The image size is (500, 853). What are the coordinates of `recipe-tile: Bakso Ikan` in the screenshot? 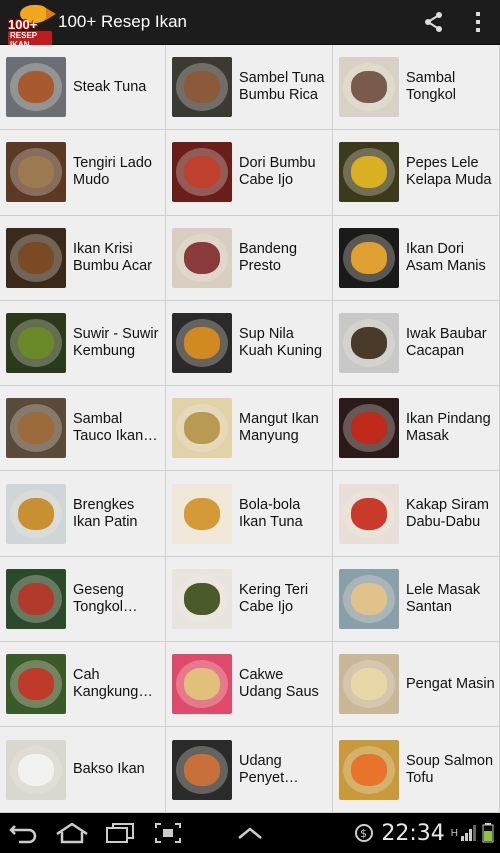 It's located at (83, 770).